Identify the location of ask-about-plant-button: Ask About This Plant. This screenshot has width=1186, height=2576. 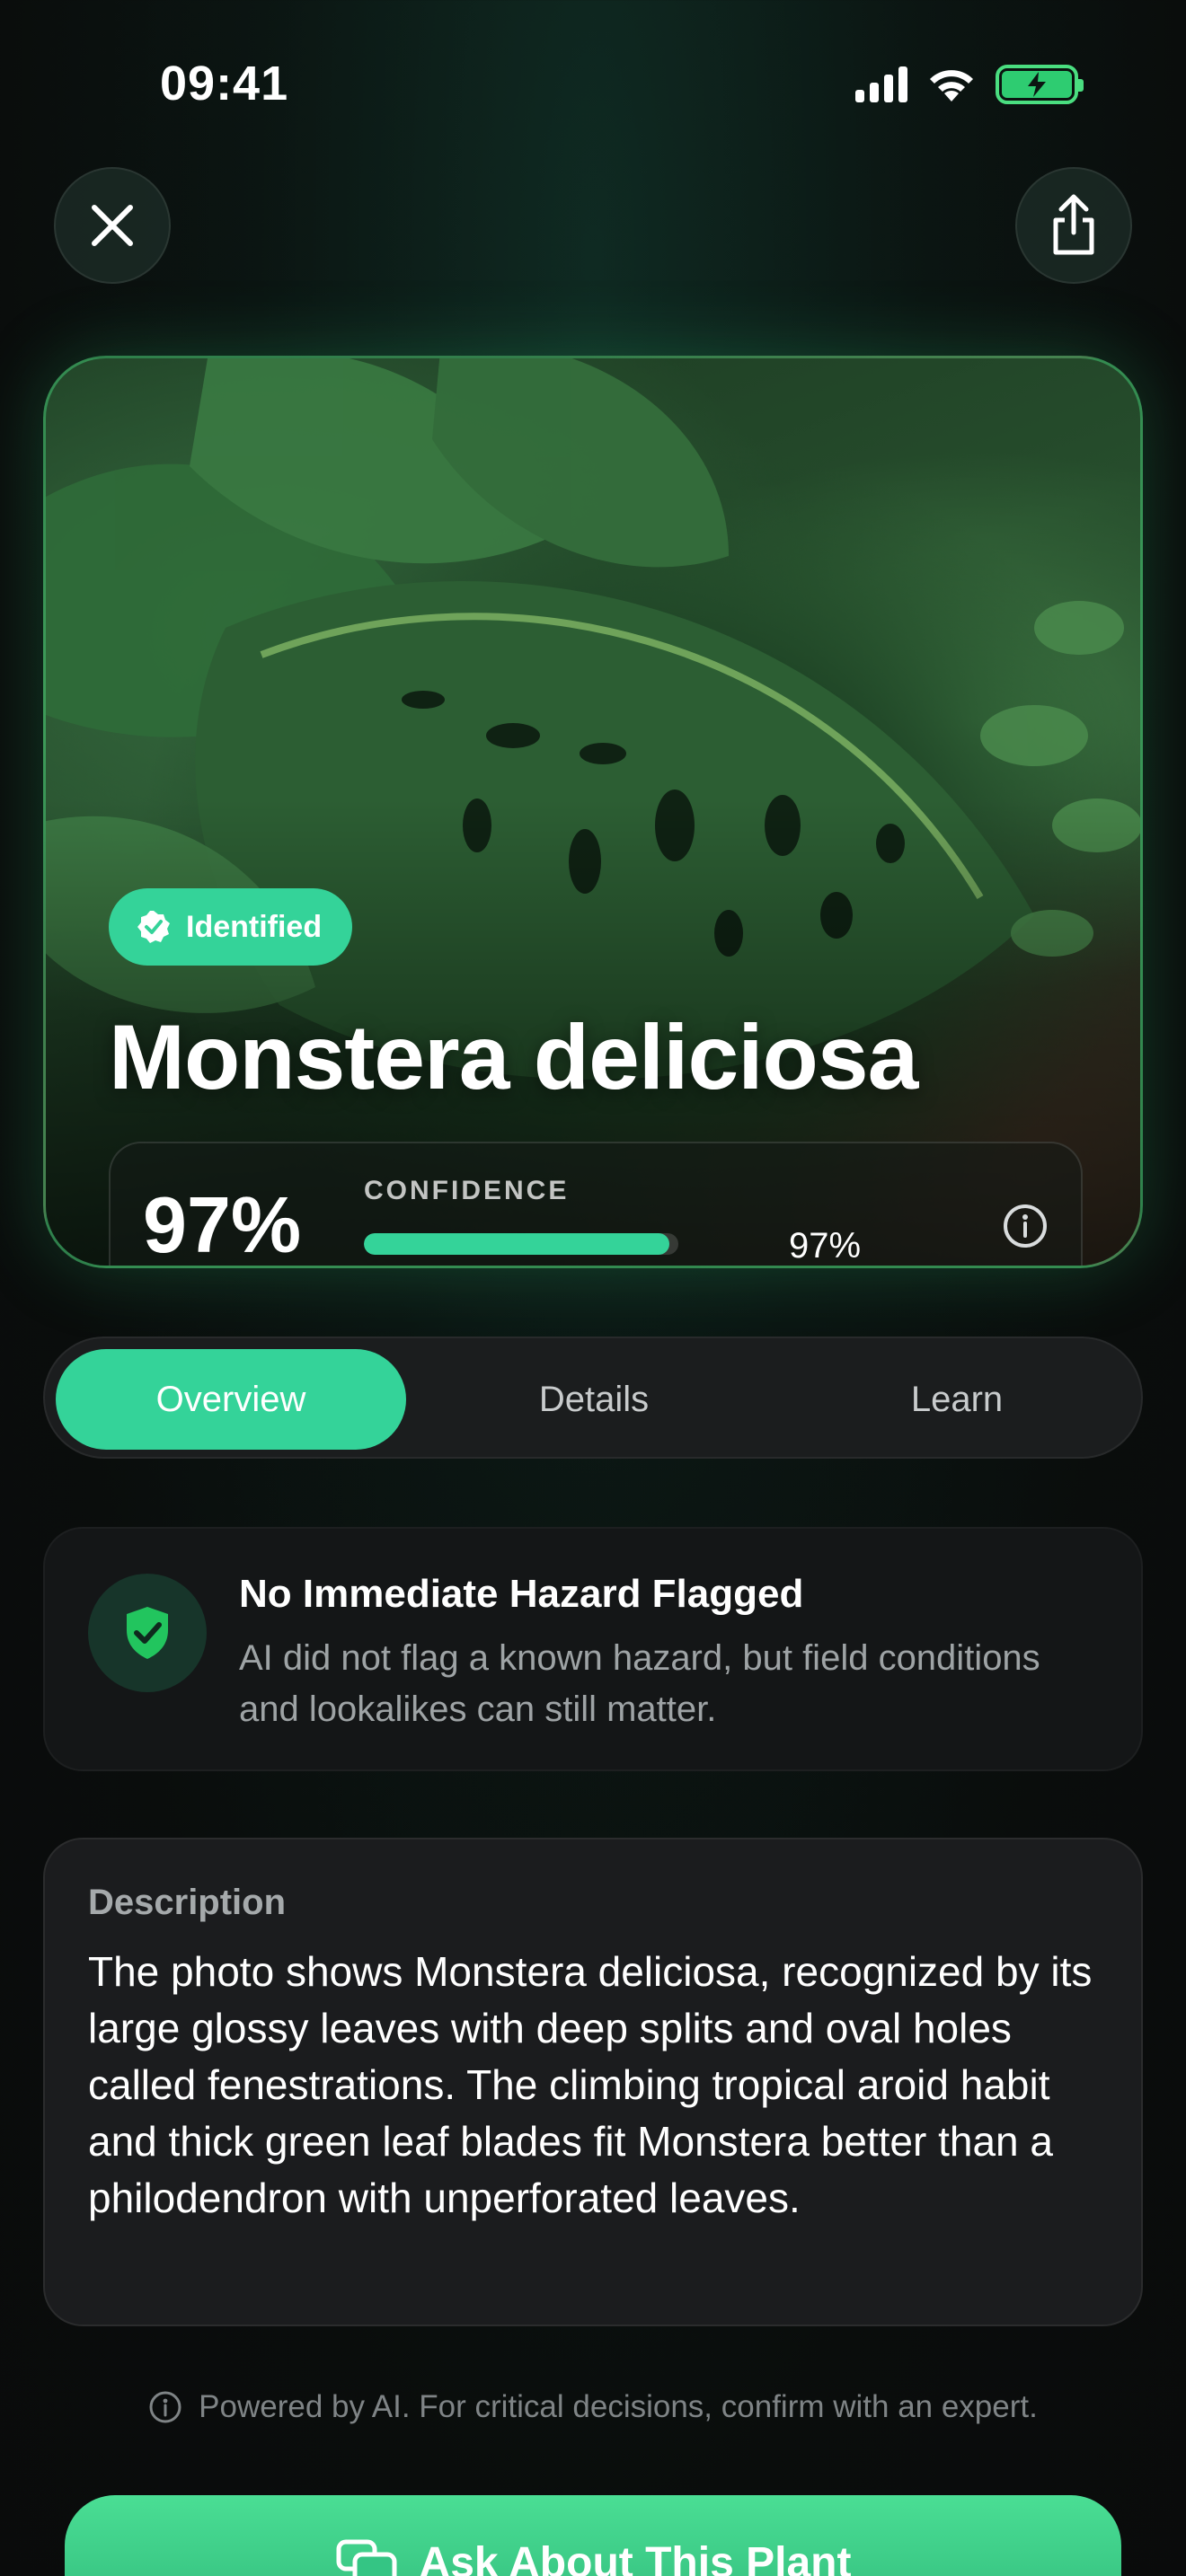
(593, 2535).